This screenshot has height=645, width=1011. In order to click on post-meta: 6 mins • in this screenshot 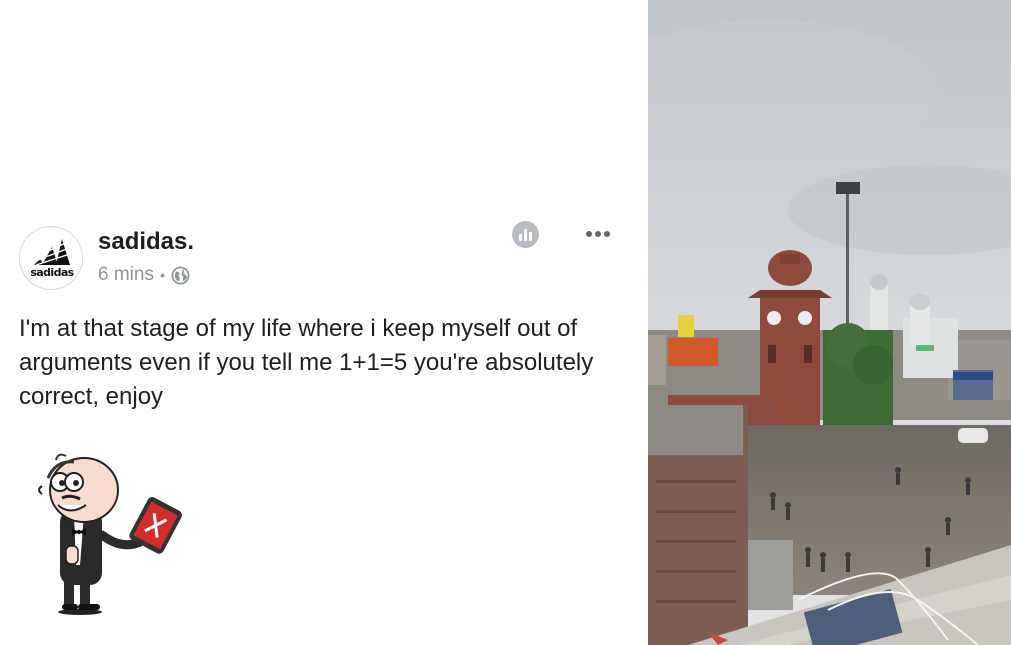, I will do `click(144, 275)`.